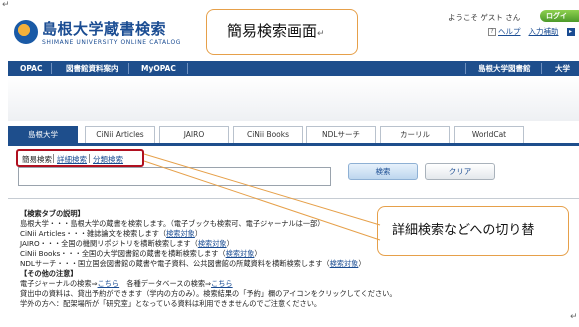 This screenshot has height=327, width=579. What do you see at coordinates (473, 231) in the screenshot?
I see `callout-mode-switch: 詳細検索などへの切り替` at bounding box center [473, 231].